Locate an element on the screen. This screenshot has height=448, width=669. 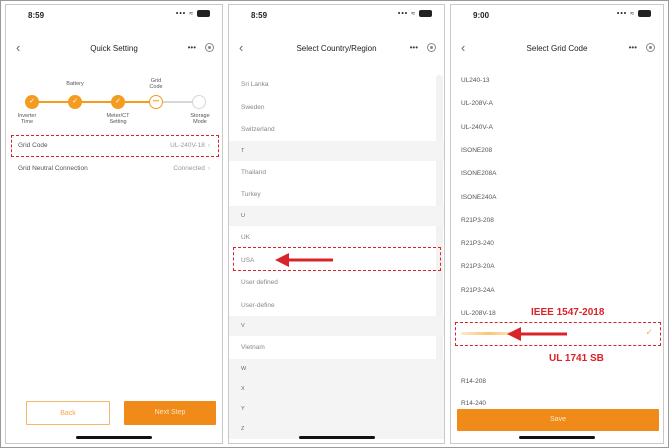
country-item-label: Thailand is located at coordinates (253, 172).